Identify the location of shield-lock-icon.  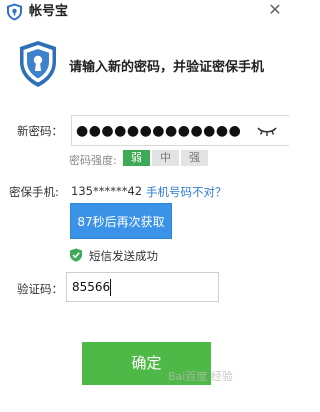
(14, 12).